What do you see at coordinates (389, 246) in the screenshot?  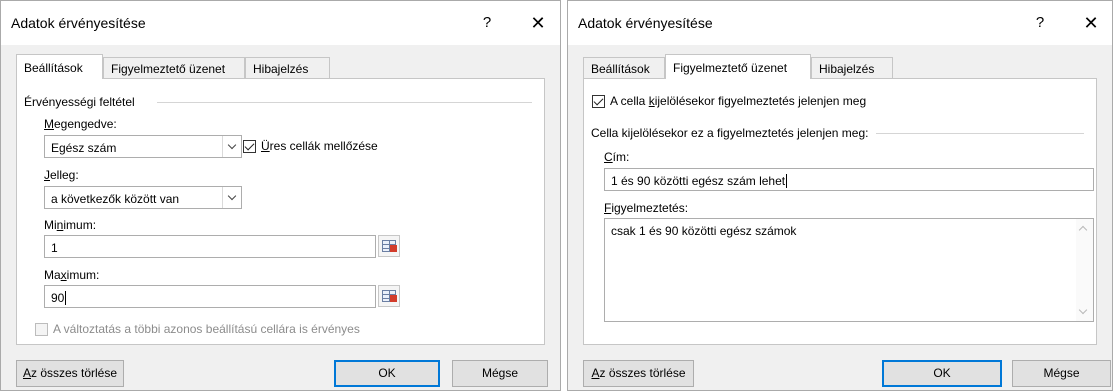 I see `minimum-range-selector-button` at bounding box center [389, 246].